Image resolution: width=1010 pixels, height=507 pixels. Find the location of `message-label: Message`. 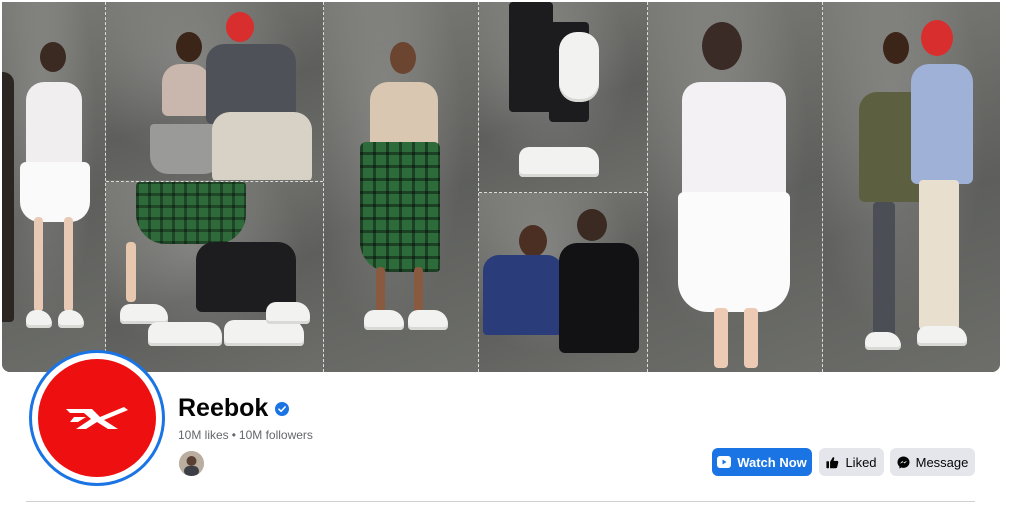

message-label: Message is located at coordinates (942, 462).